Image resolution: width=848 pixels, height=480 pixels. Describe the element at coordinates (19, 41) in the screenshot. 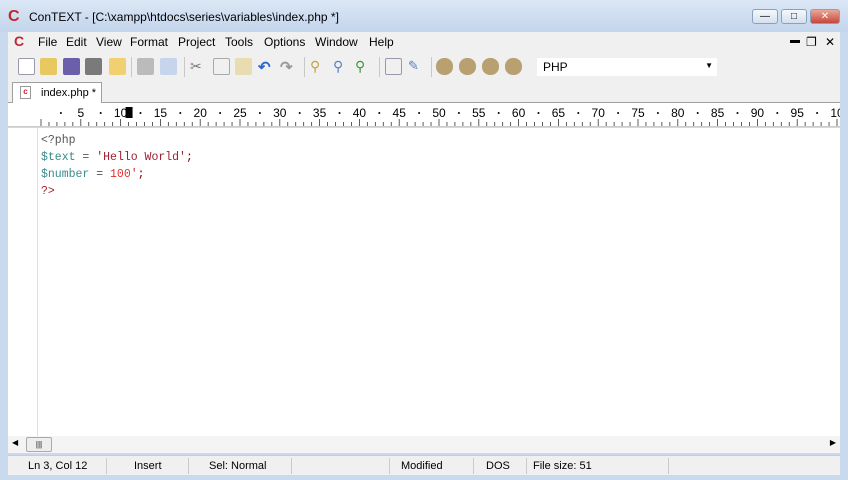

I see `doc-icon: C` at that location.